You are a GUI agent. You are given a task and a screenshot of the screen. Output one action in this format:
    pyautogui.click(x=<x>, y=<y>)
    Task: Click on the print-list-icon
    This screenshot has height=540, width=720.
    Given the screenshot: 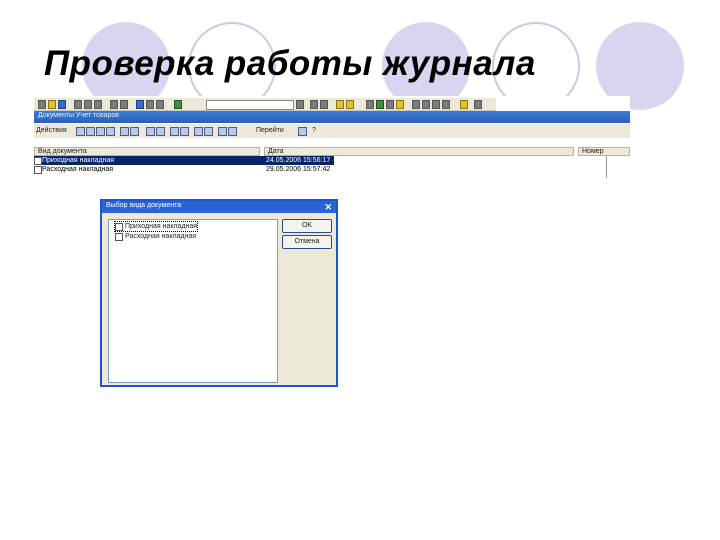 What is the action you would take?
    pyautogui.click(x=222, y=131)
    